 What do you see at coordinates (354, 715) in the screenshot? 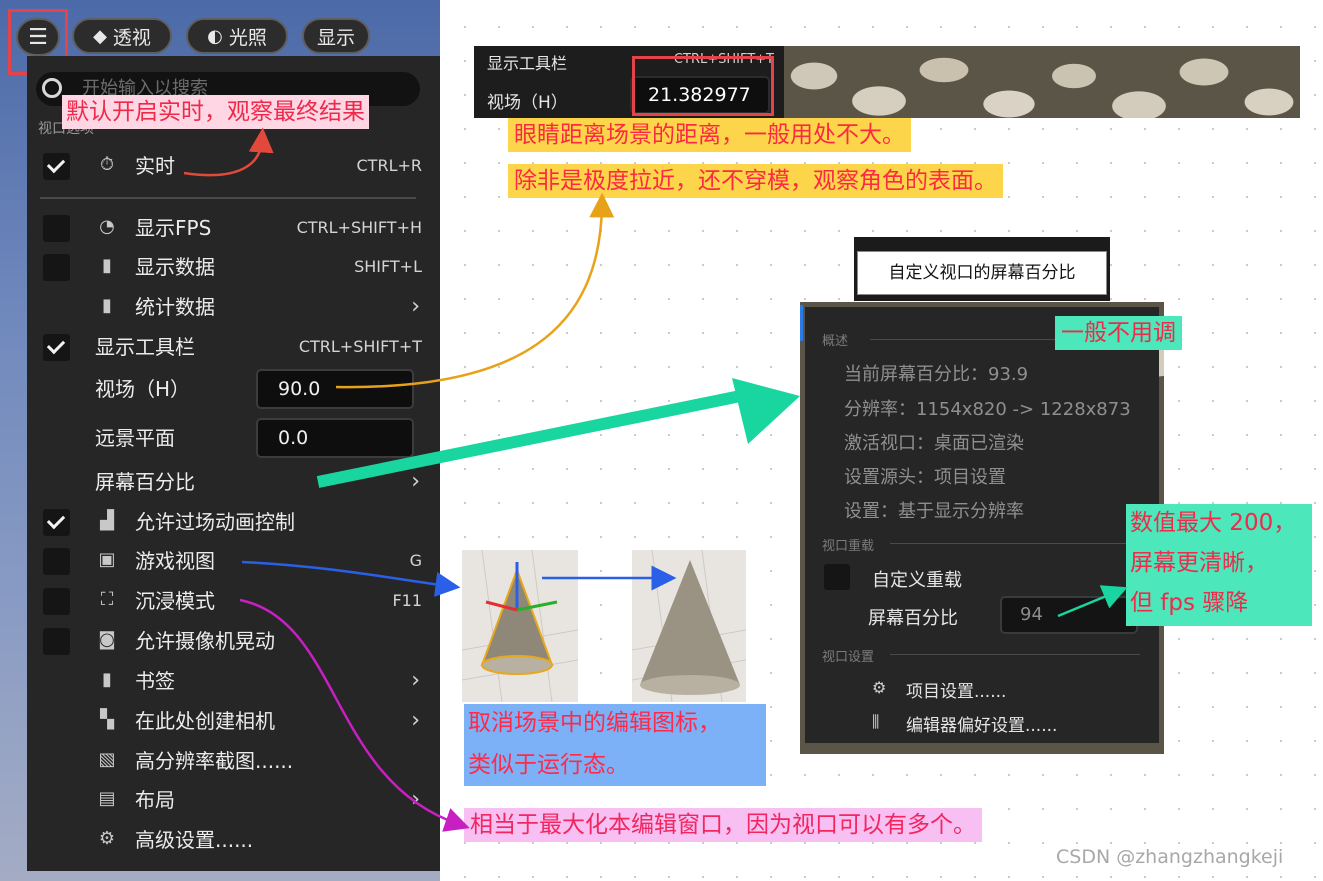
I see `arrow-immersive` at bounding box center [354, 715].